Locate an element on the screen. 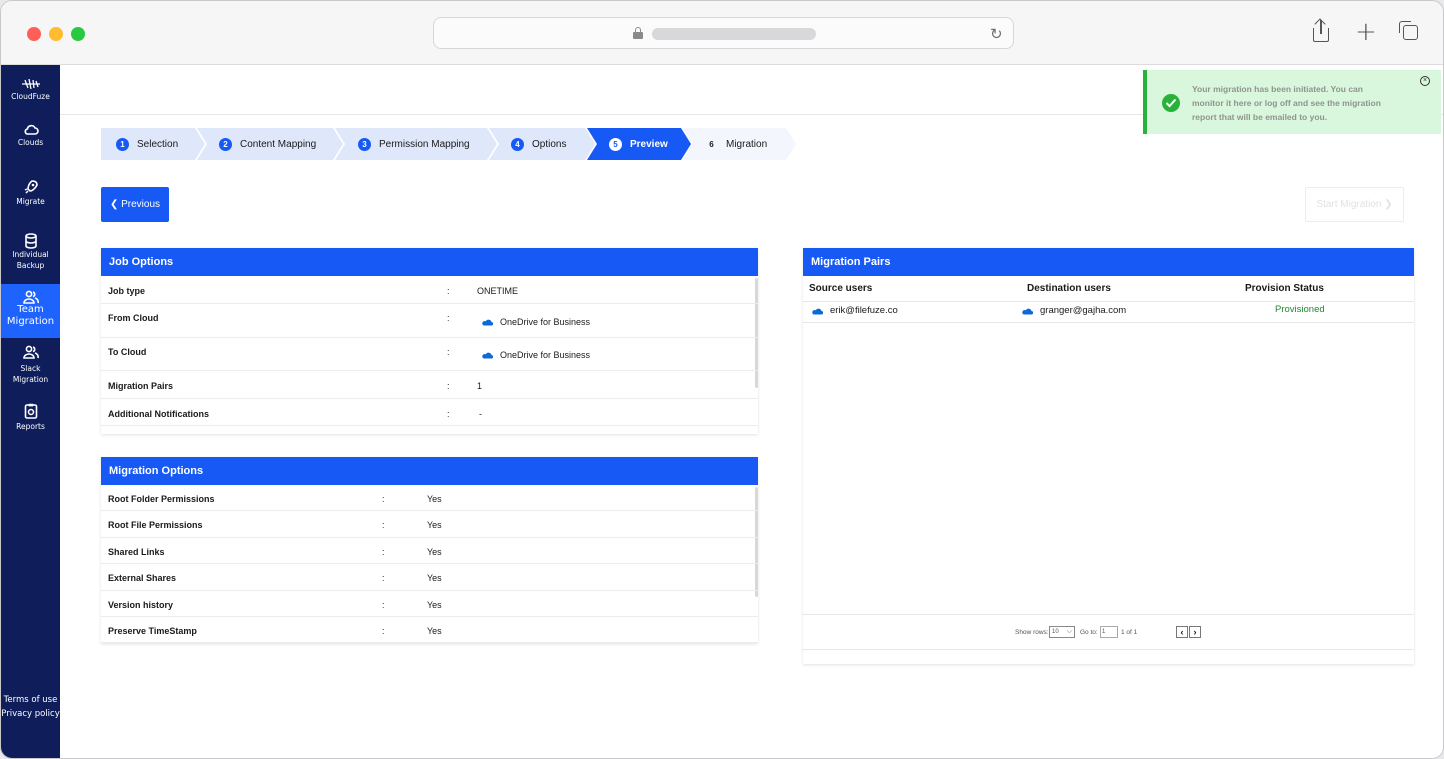 This screenshot has height=759, width=1444. row-key: External Shares is located at coordinates (142, 578).